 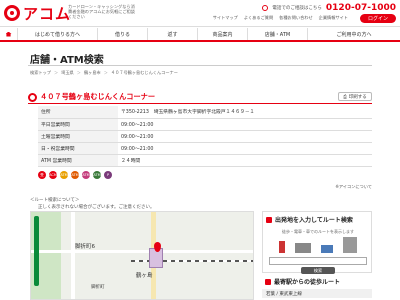 I want to click on nav-products: 商品案内, so click(x=223, y=34).